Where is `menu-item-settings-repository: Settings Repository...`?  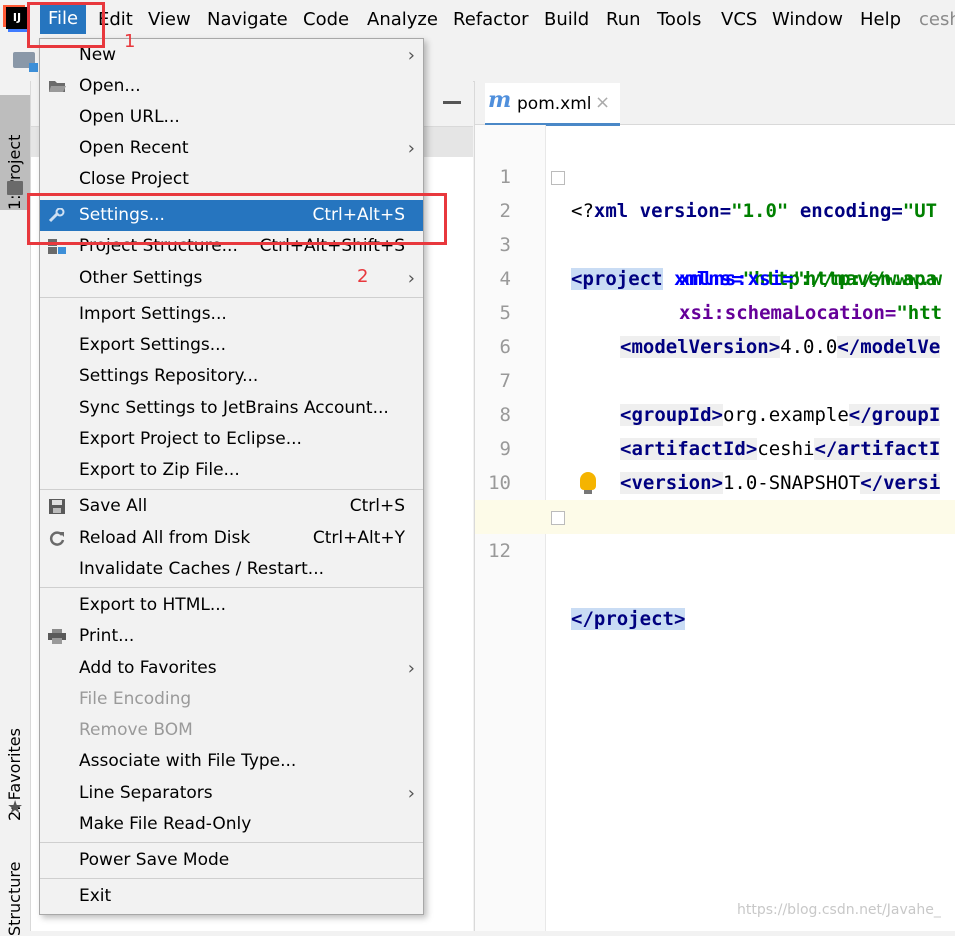
menu-item-settings-repository: Settings Repository... is located at coordinates (231, 376).